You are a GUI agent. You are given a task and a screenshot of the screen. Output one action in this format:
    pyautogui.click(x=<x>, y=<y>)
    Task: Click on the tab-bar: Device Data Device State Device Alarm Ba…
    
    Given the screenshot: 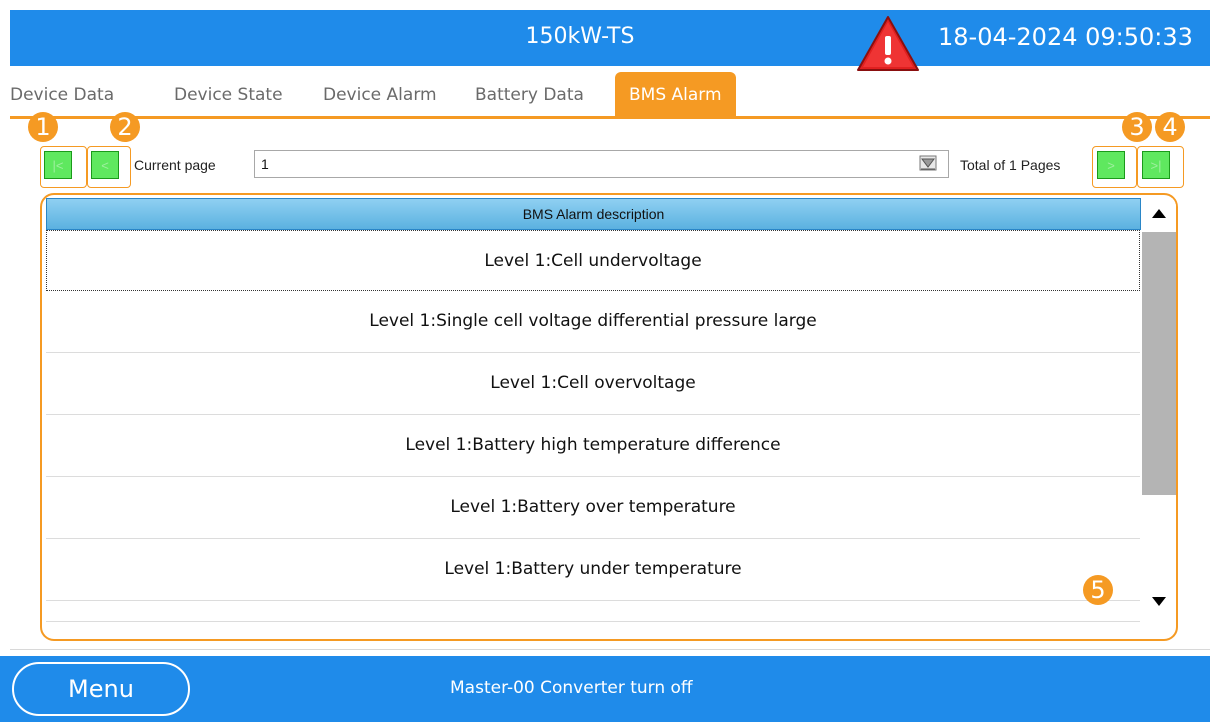 What is the action you would take?
    pyautogui.click(x=610, y=94)
    